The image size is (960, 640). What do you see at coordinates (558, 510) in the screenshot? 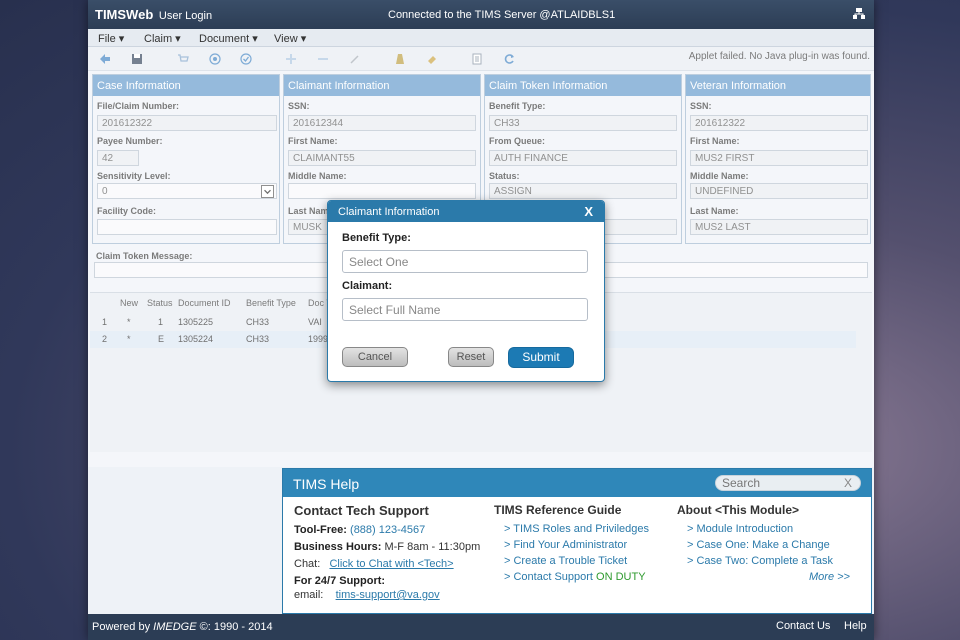
I see `guide-heading: TIMS Reference Guide` at bounding box center [558, 510].